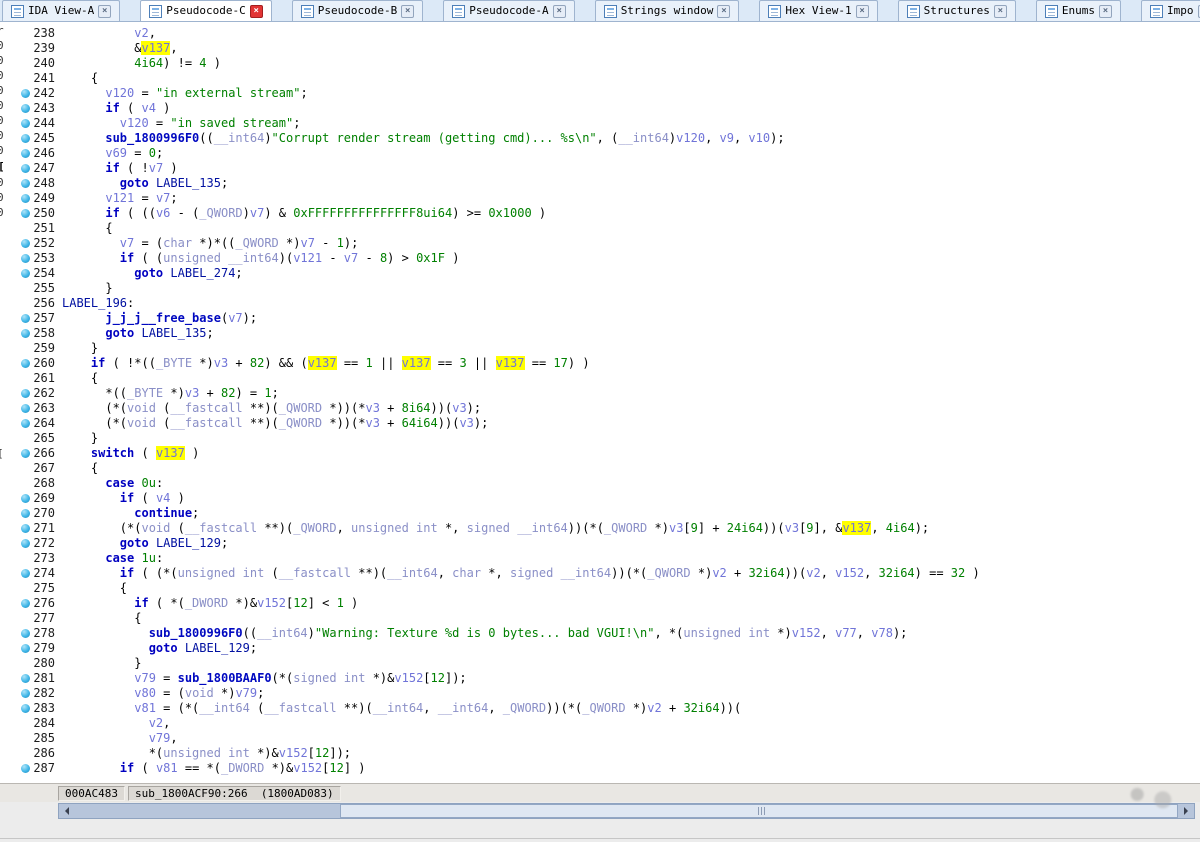 The image size is (1200, 842). I want to click on code-line-265: 265 }, so click(605, 438).